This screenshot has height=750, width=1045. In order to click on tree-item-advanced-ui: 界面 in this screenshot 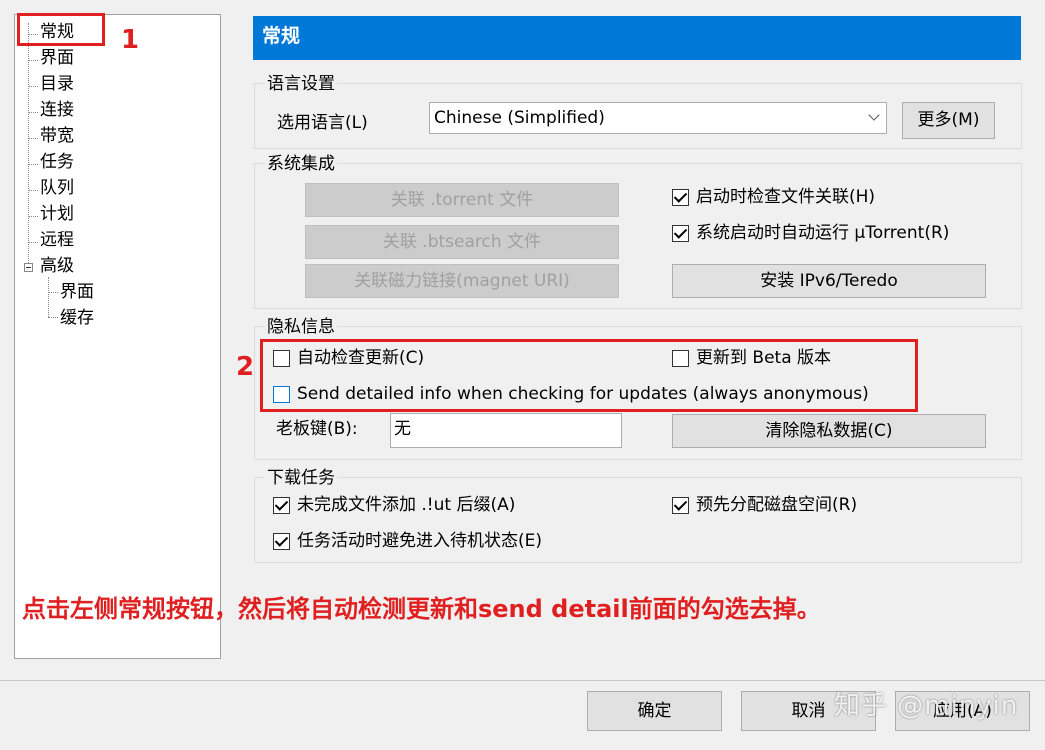, I will do `click(77, 292)`.